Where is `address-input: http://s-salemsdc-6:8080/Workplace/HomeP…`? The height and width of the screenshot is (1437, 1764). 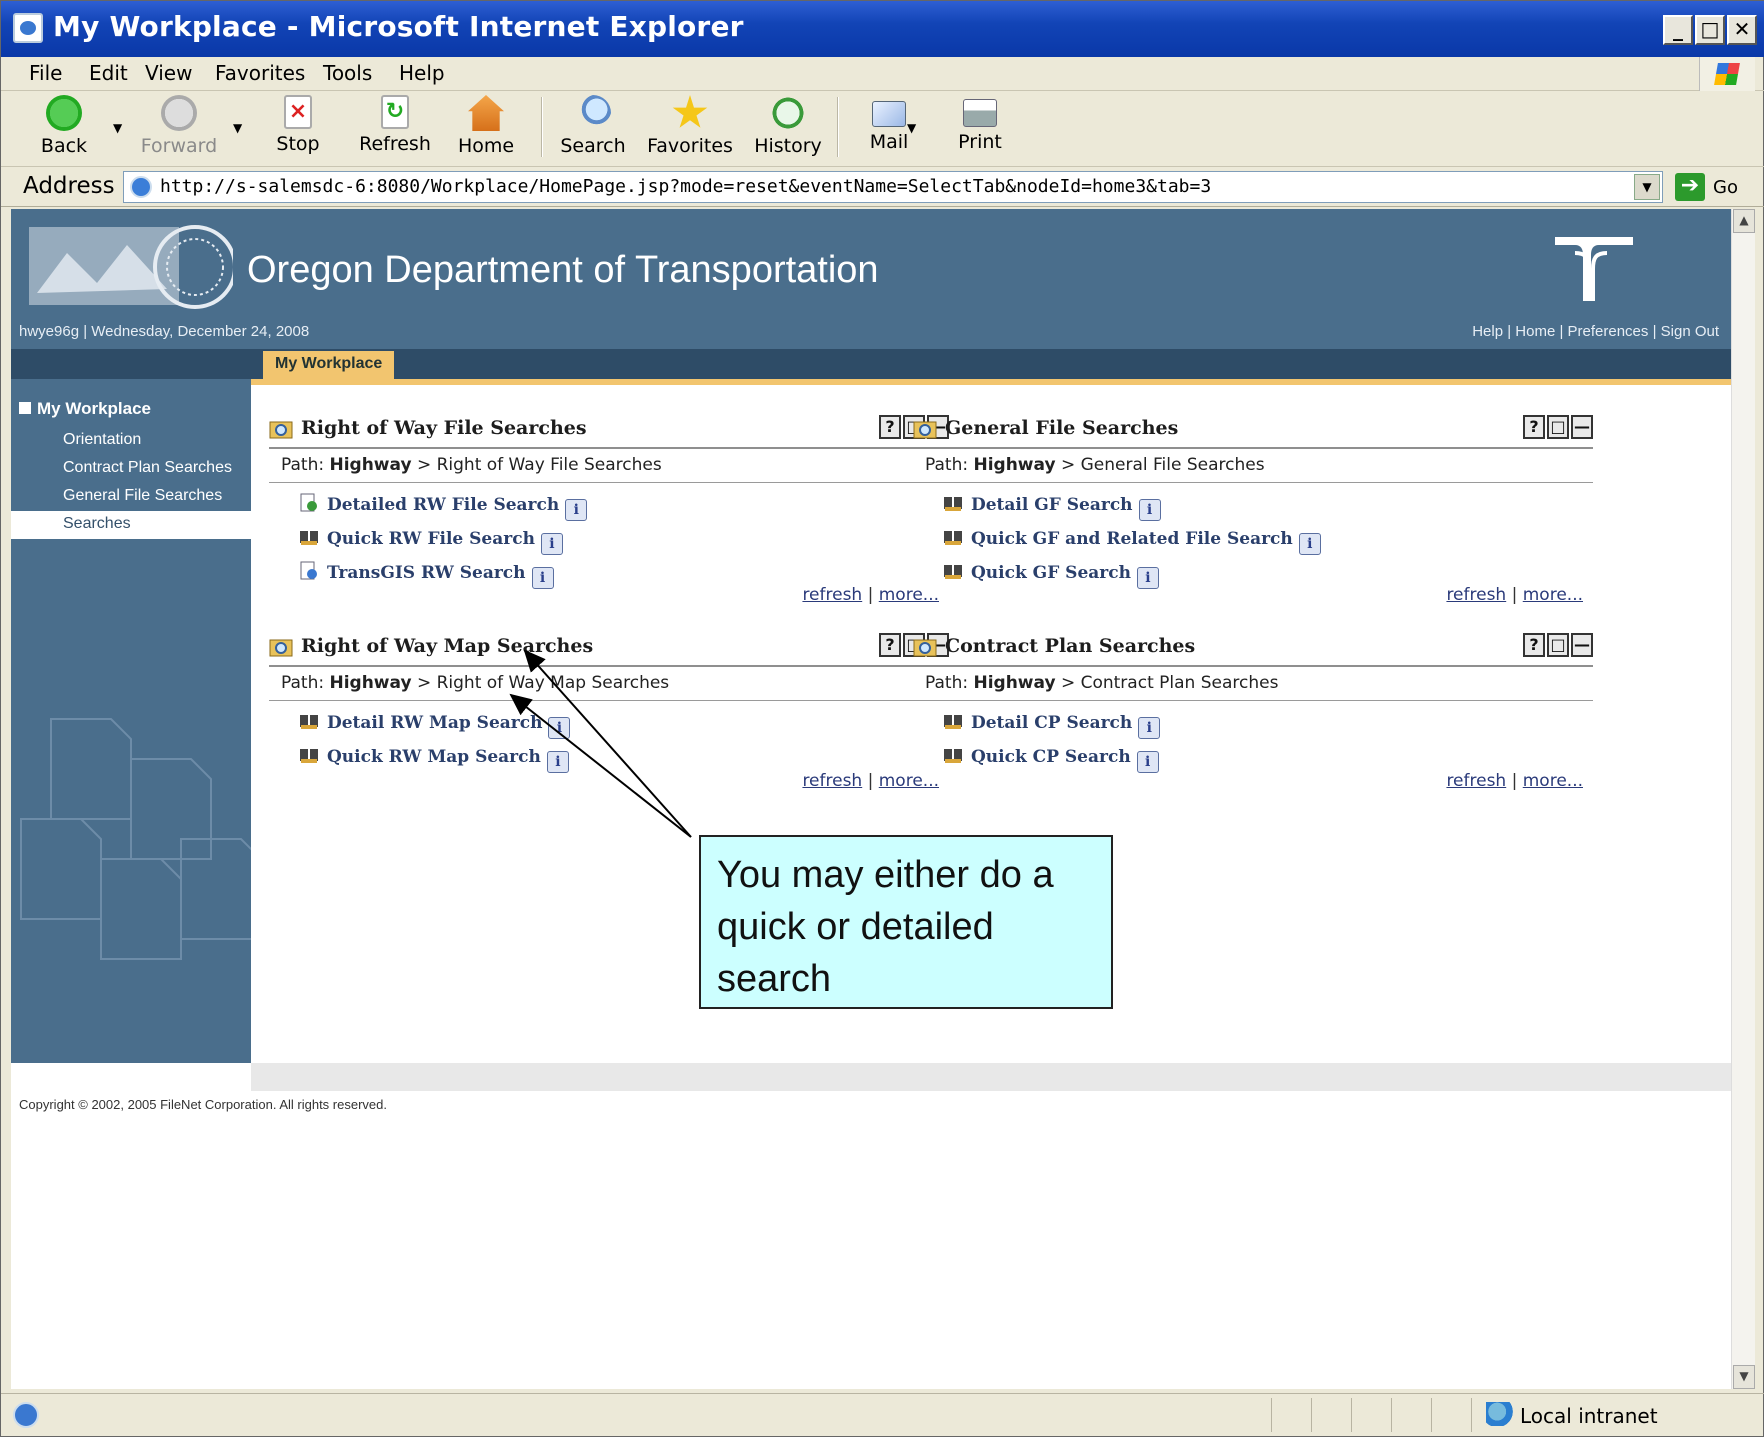
address-input: http://s-salemsdc-6:8080/Workplace/HomeP… is located at coordinates (893, 187).